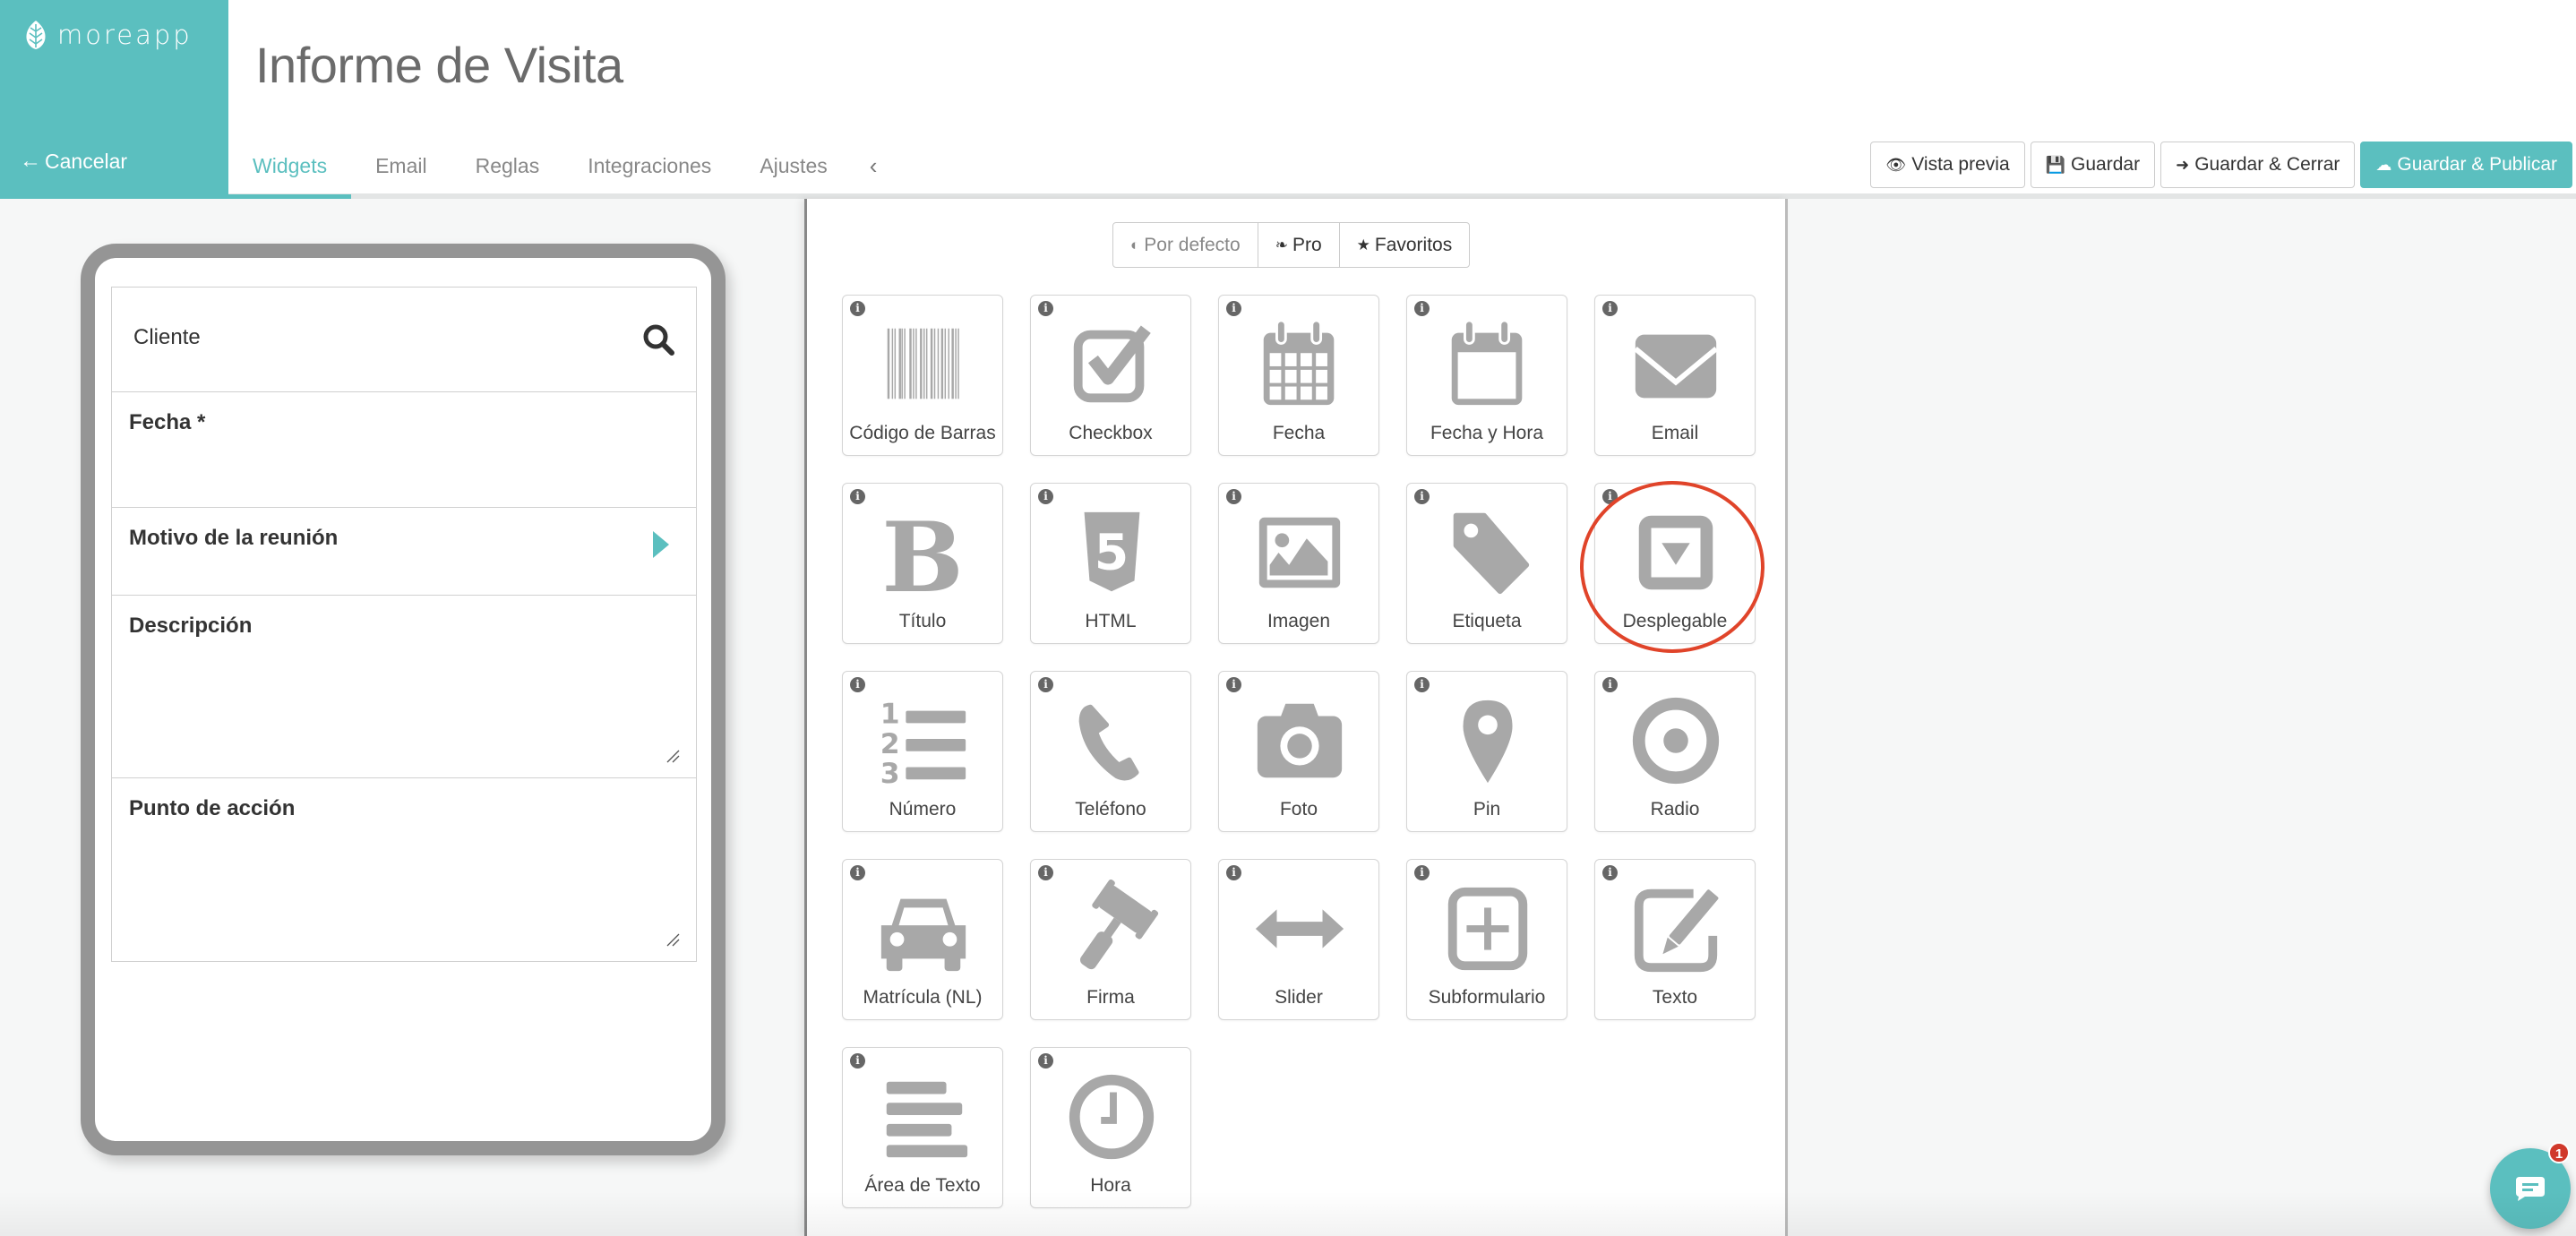  Describe the element at coordinates (1487, 433) in the screenshot. I see `widget-label: Fecha y Hora` at that location.